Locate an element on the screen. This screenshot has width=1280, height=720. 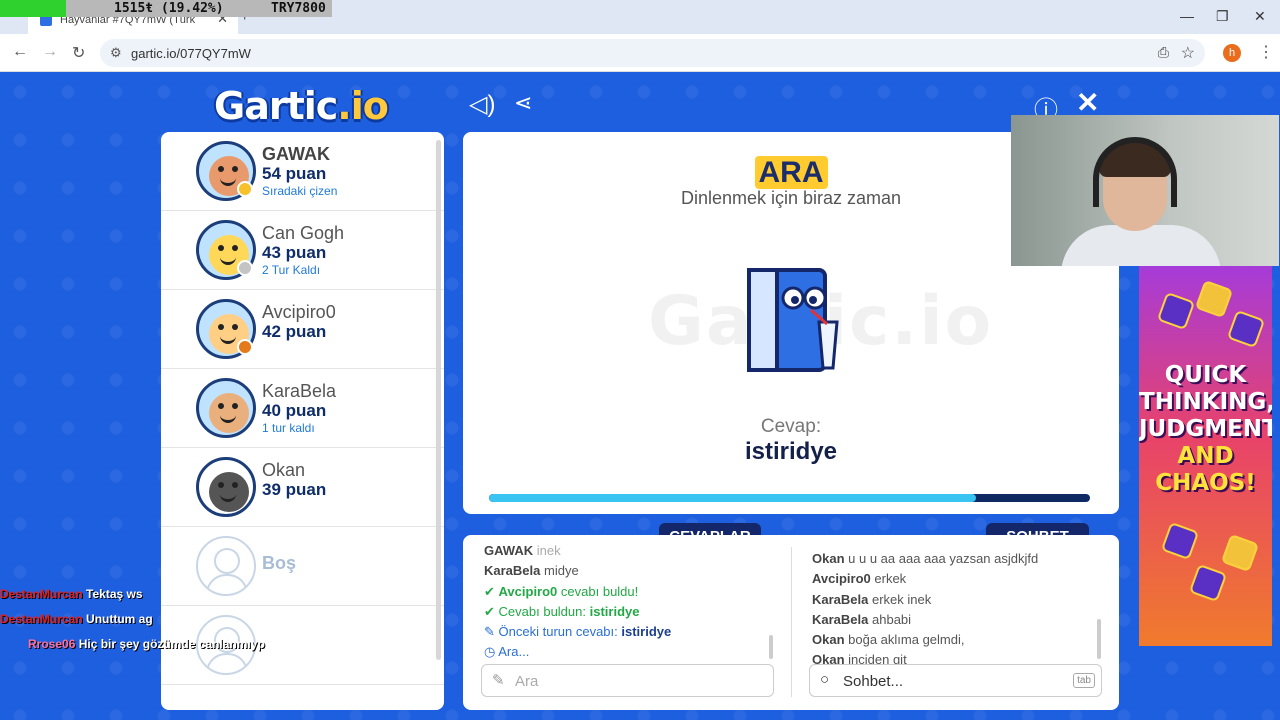
player-note: Sıradaki çizen is located at coordinates (300, 191).